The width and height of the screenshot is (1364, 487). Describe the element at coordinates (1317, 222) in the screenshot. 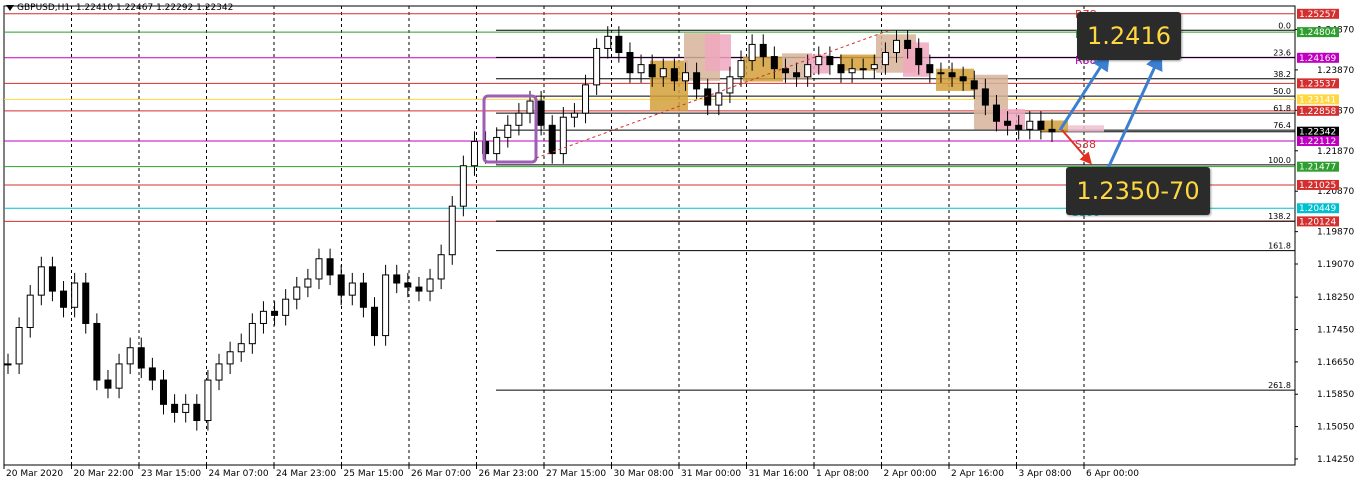

I see `price-tag-label: 1.20124` at that location.